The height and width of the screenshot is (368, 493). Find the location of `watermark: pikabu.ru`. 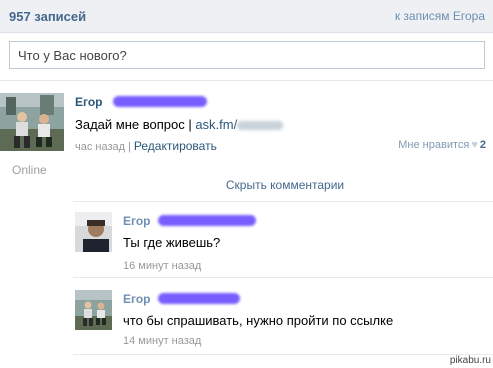

watermark: pikabu.ru is located at coordinates (470, 360).